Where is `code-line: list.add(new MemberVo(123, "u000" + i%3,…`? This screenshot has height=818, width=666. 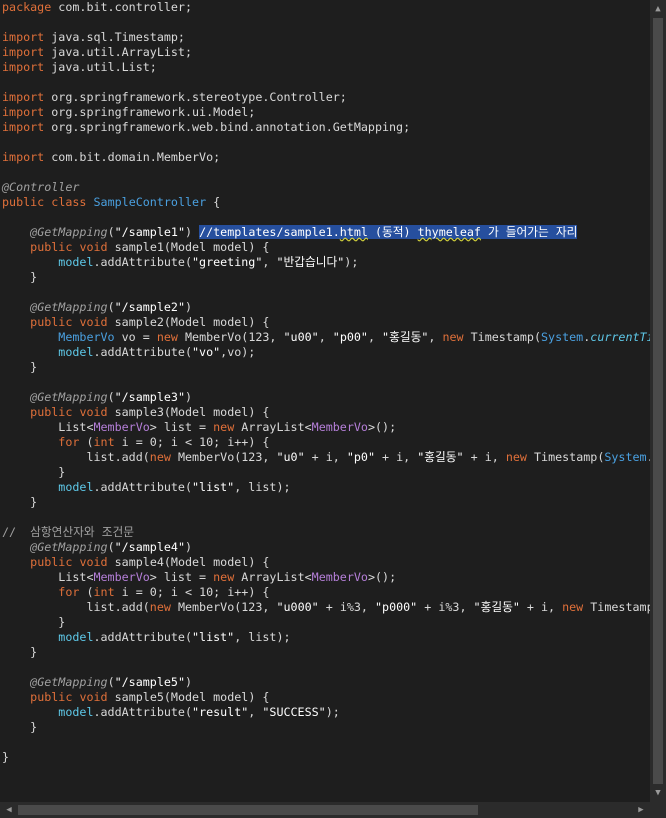 code-line: list.add(new MemberVo(123, "u000" + i%3,… is located at coordinates (326, 607).